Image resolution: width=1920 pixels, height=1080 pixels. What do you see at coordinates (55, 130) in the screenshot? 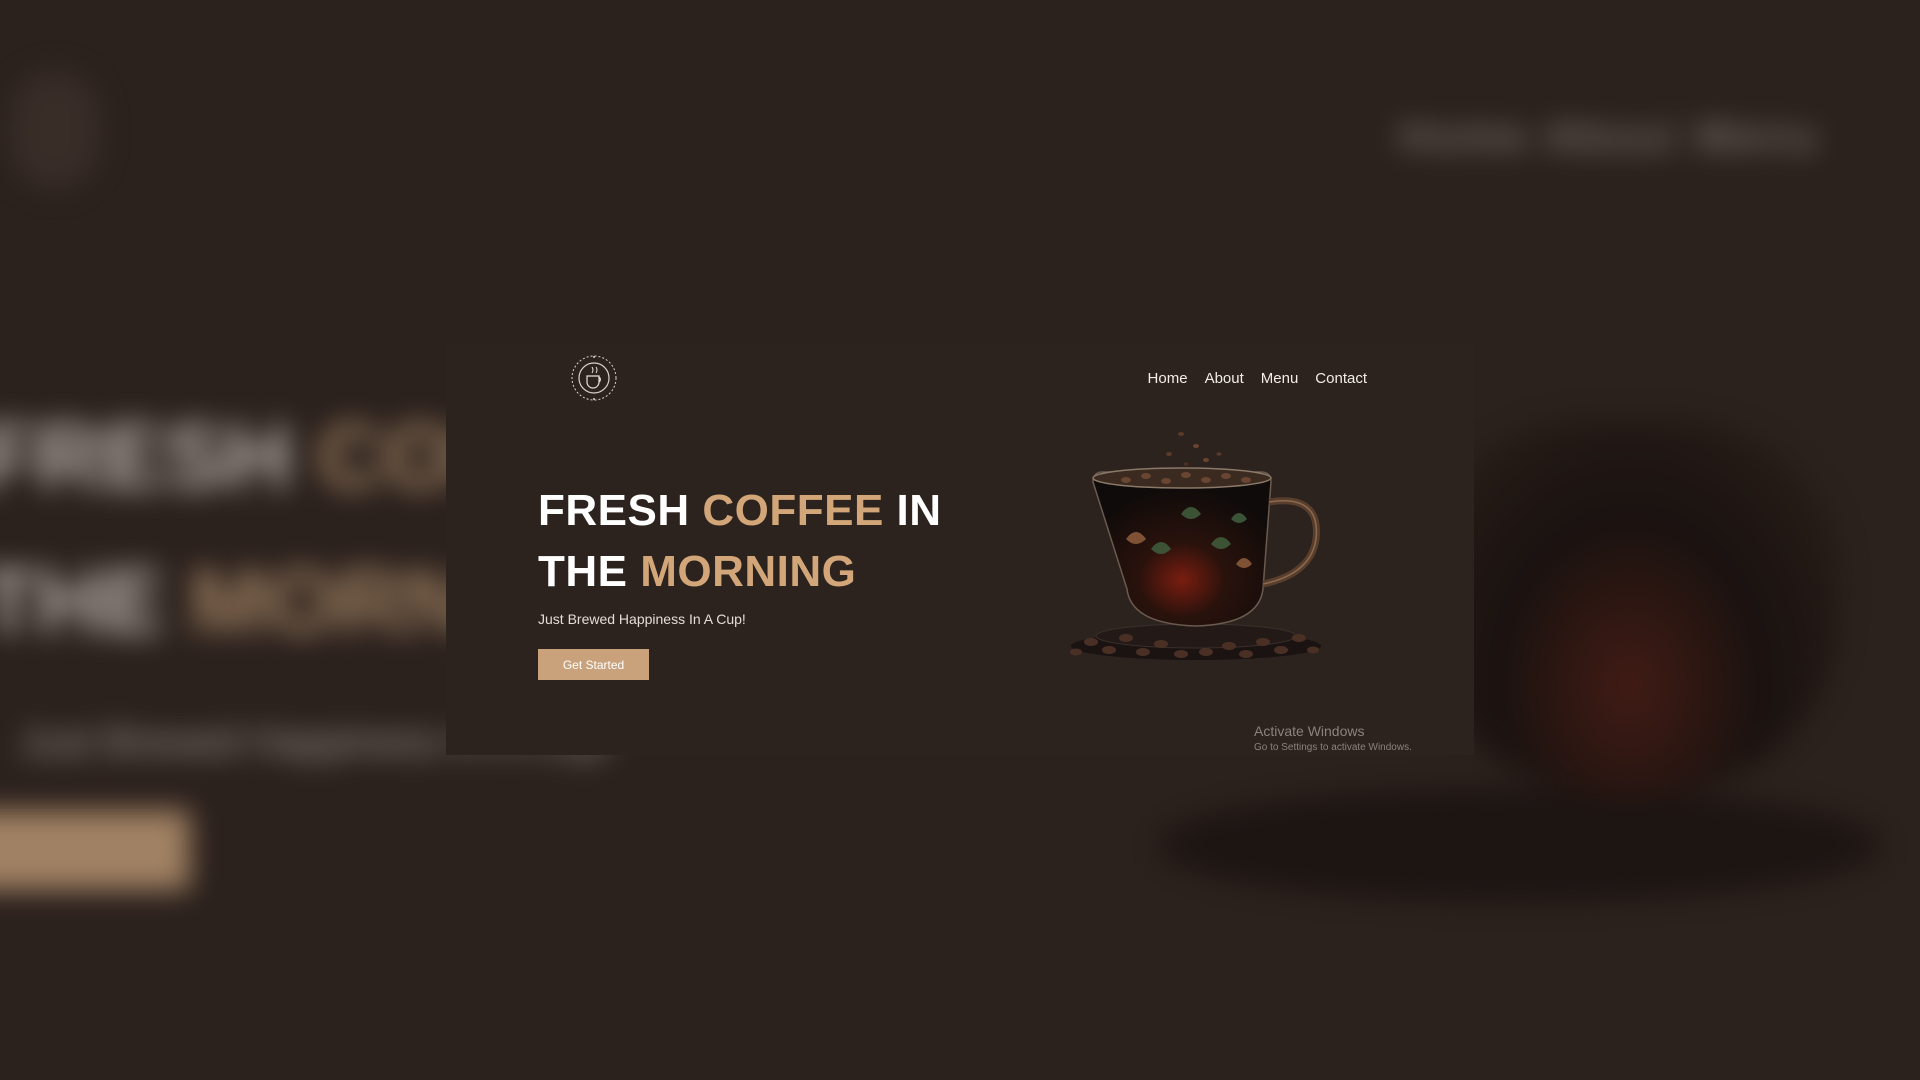
I see `blurred-logo` at bounding box center [55, 130].